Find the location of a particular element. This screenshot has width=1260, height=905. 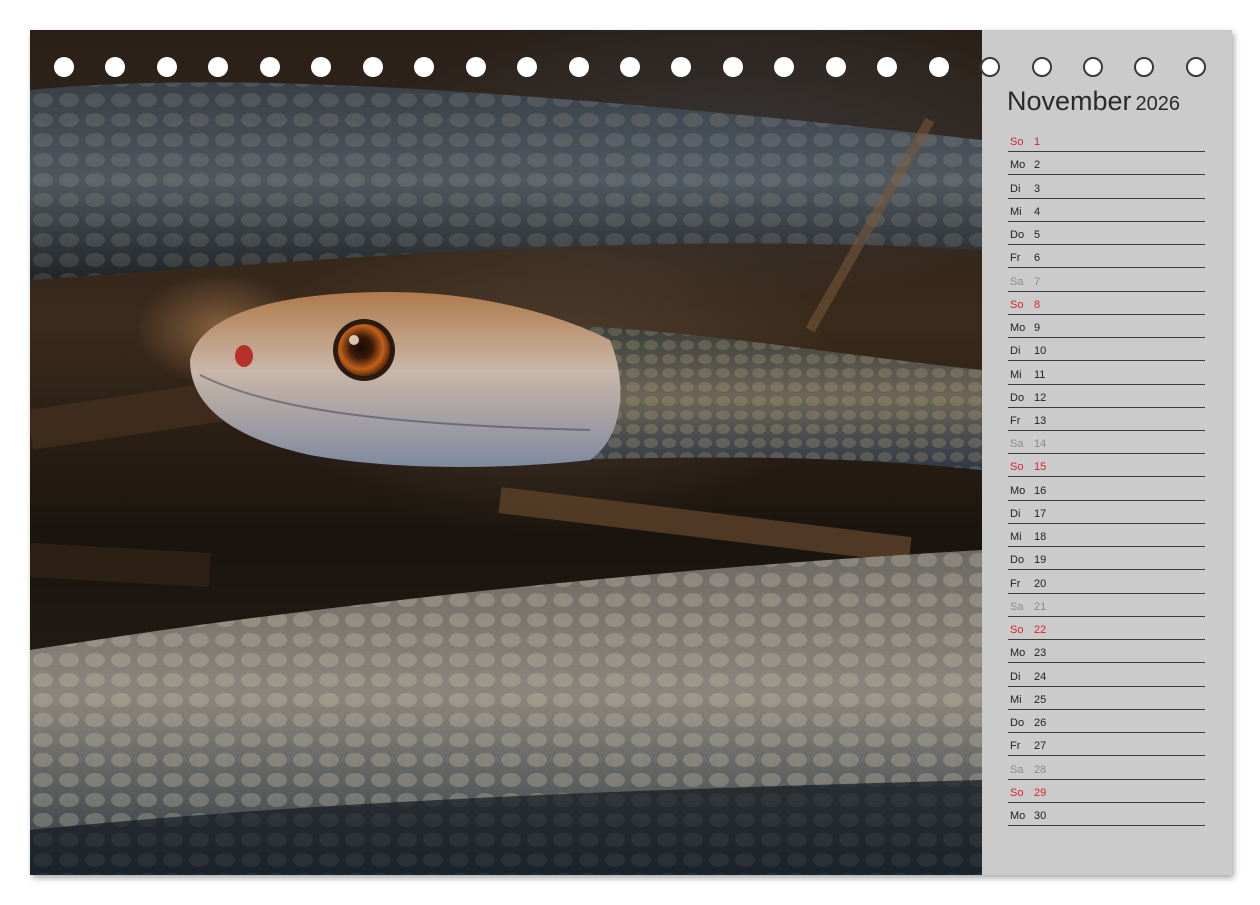

day-row: Mo 9 is located at coordinates (1106, 327).